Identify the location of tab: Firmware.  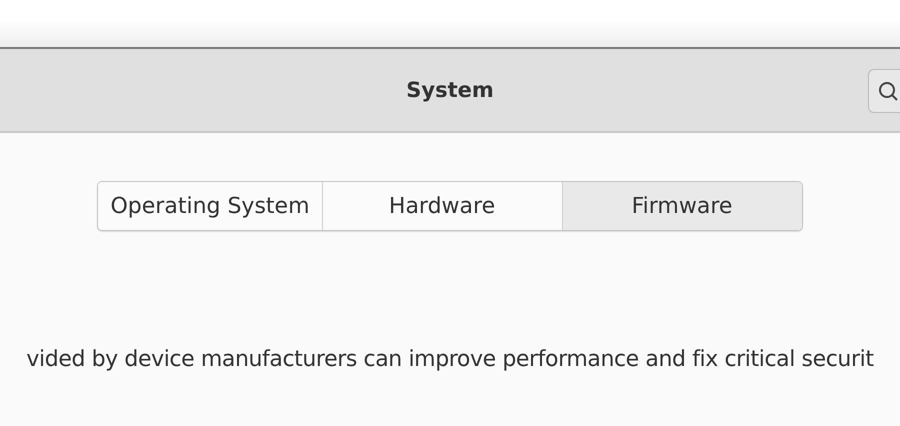
(682, 206).